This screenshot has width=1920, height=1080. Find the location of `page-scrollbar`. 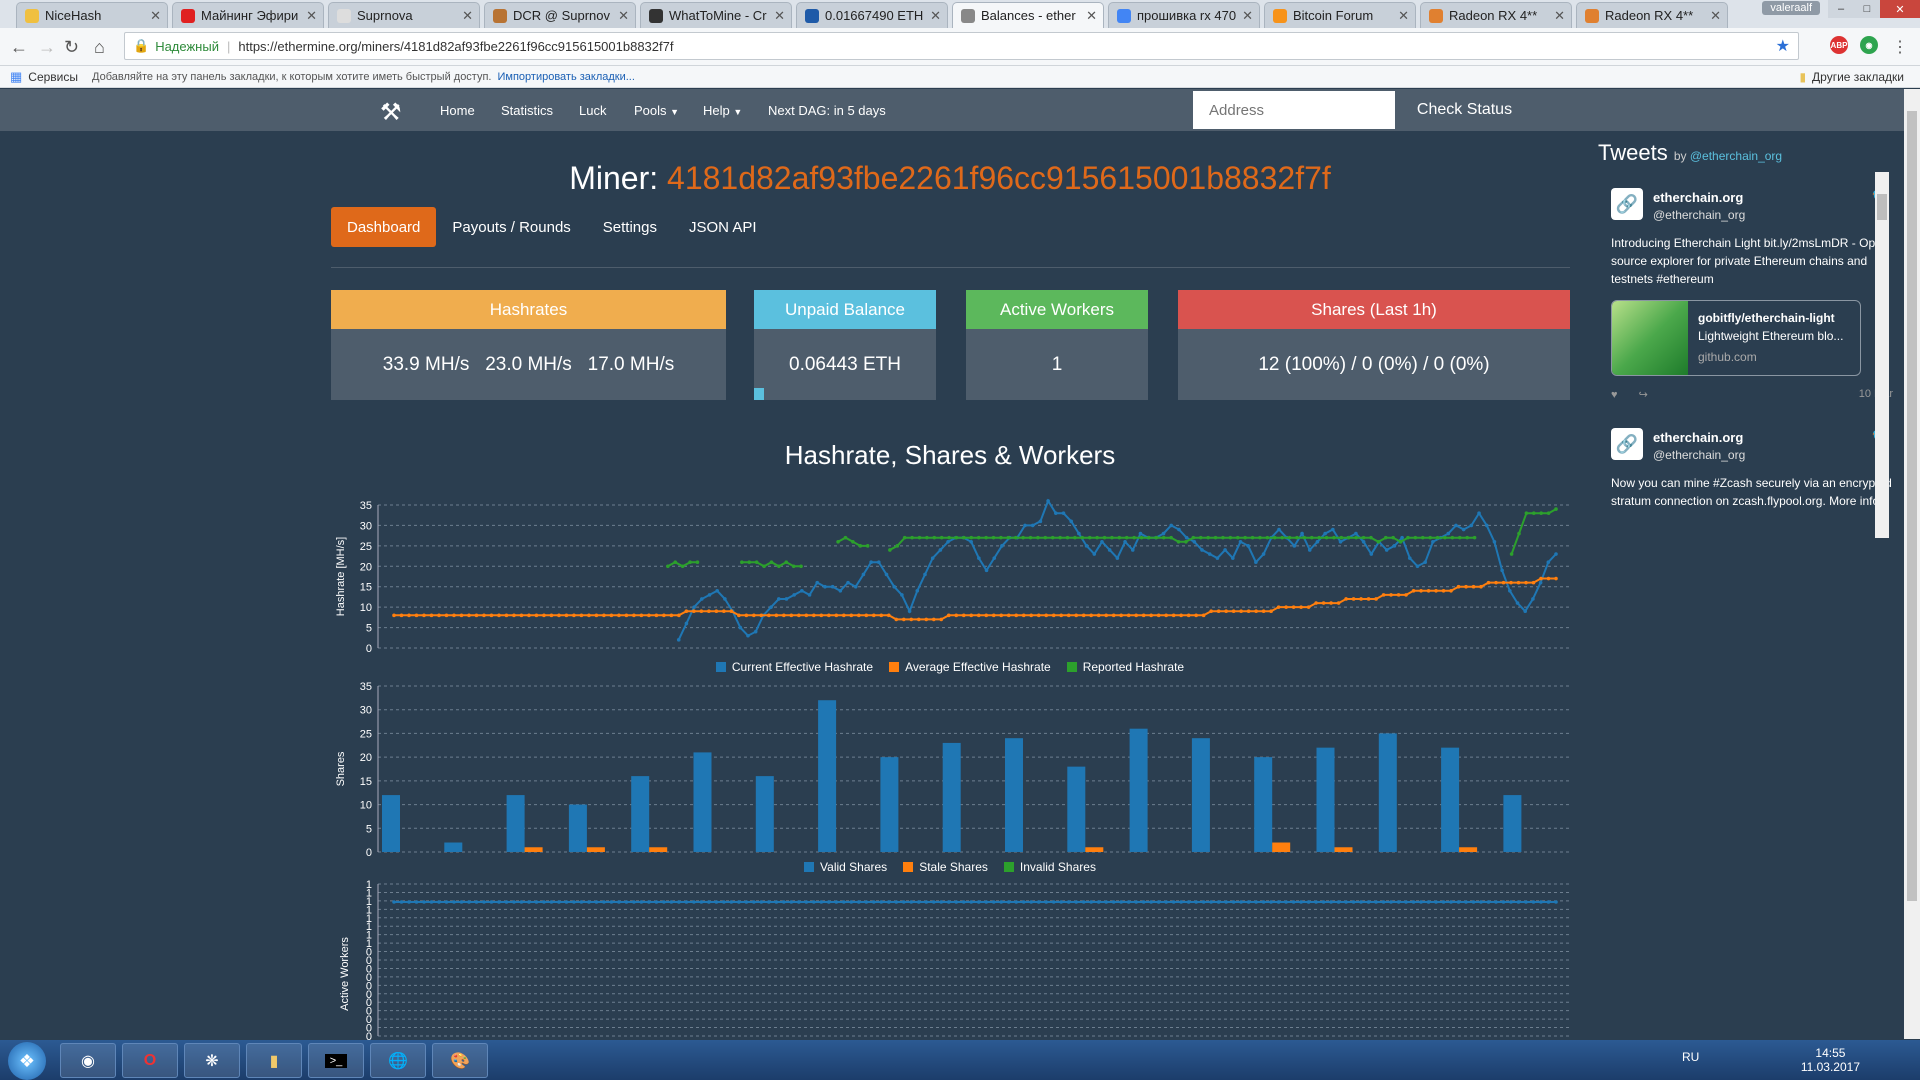

page-scrollbar is located at coordinates (1912, 564).